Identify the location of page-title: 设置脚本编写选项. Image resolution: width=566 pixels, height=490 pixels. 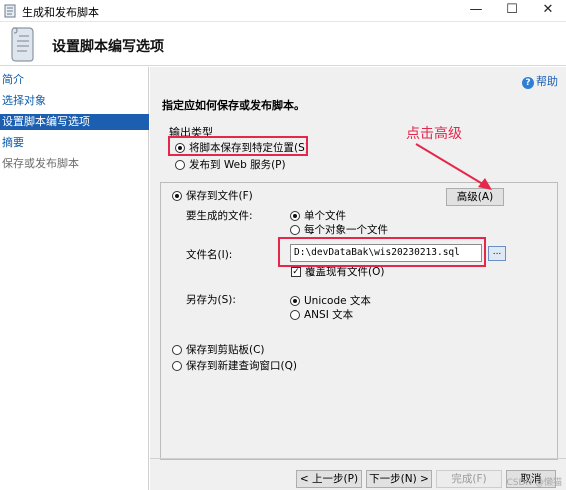
(108, 47).